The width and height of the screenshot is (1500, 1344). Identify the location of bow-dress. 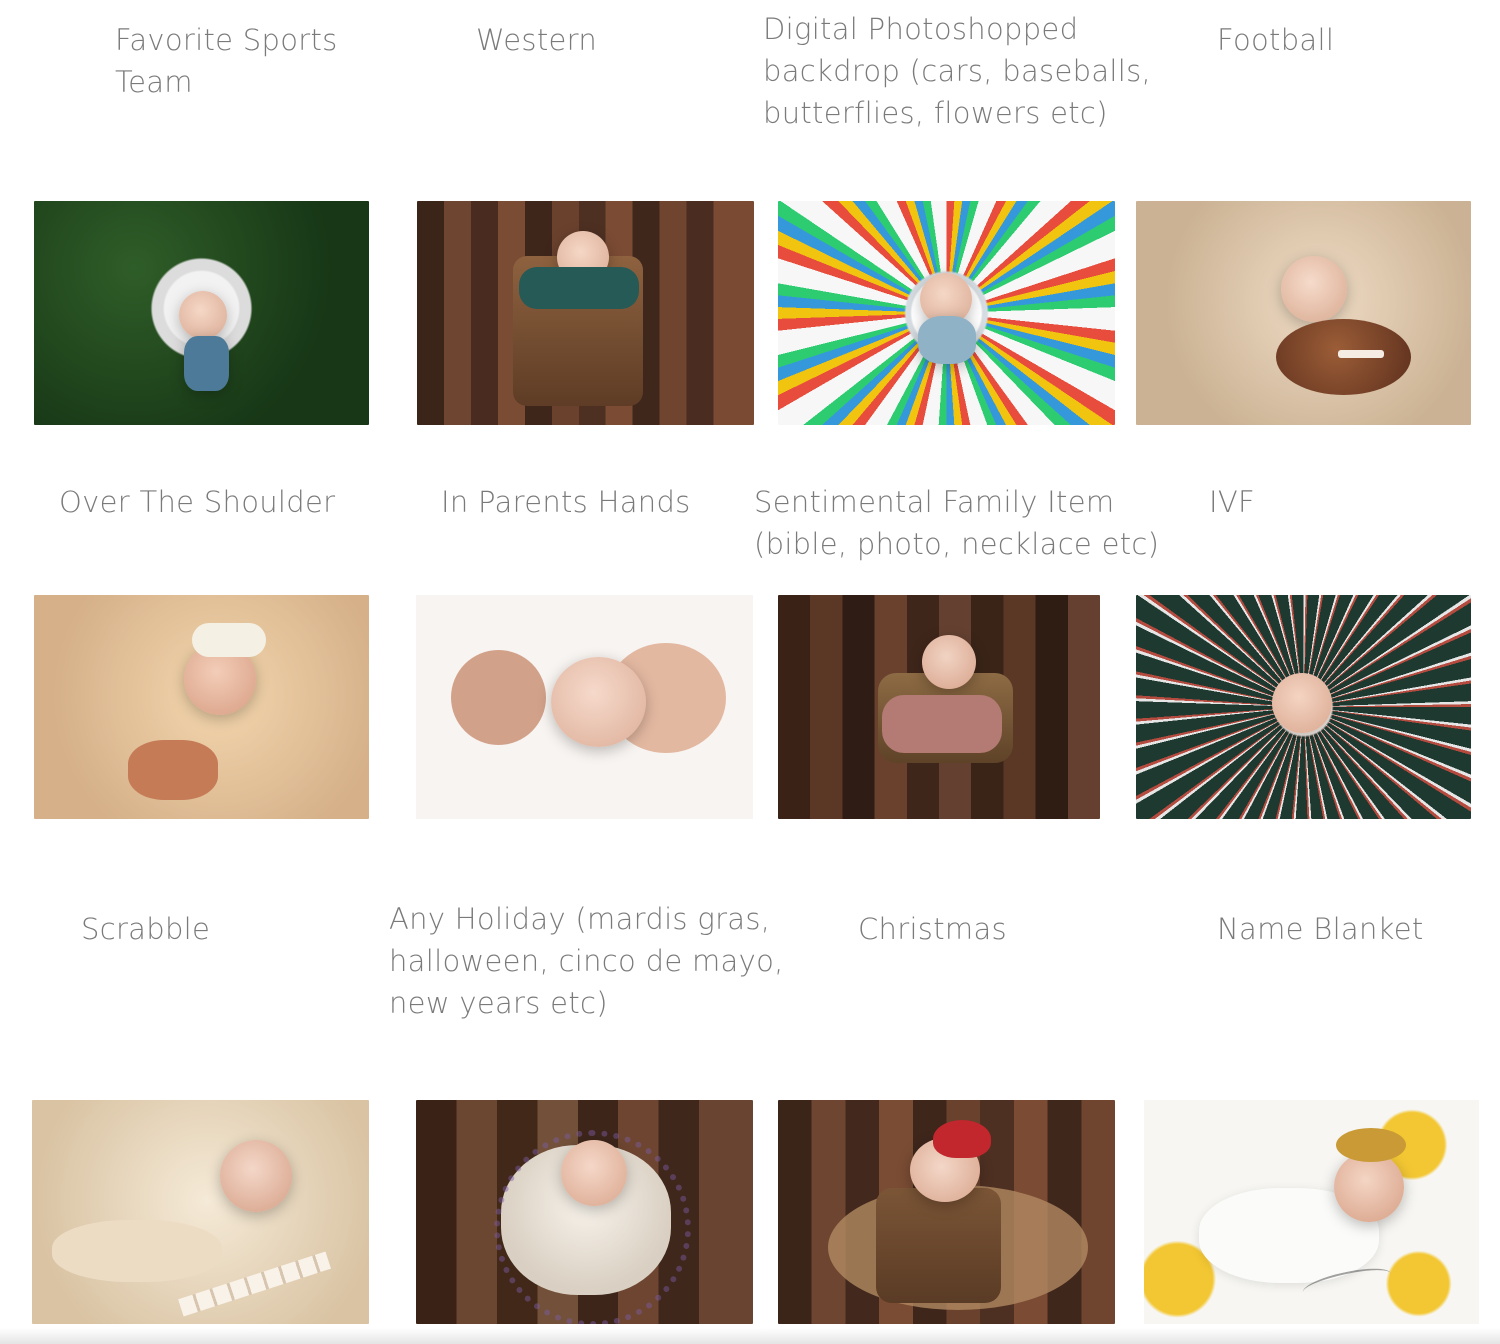
(173, 770).